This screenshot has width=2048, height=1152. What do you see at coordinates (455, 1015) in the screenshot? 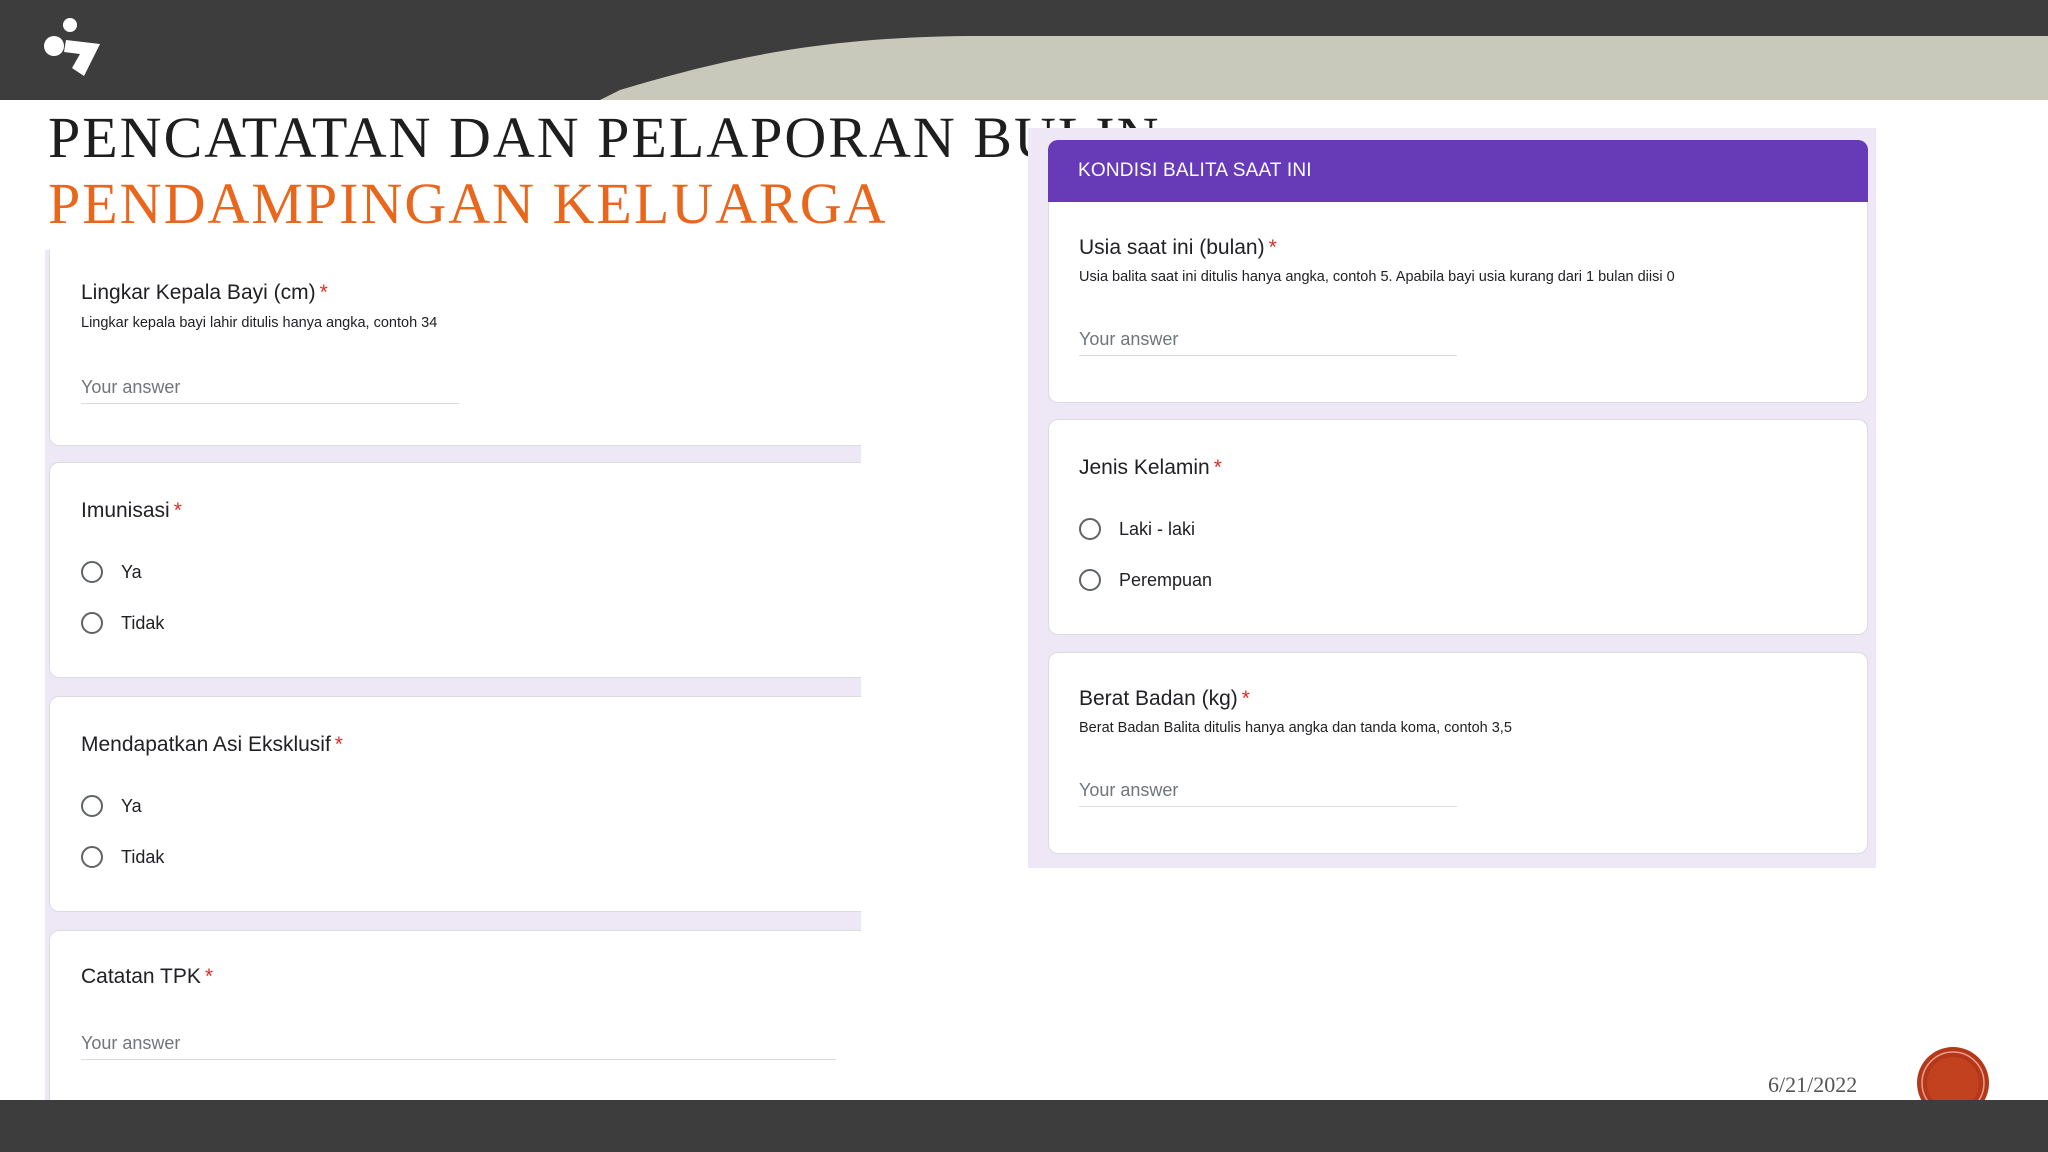
I see `question-card-catatan: Catatan TPK * Your answer` at bounding box center [455, 1015].